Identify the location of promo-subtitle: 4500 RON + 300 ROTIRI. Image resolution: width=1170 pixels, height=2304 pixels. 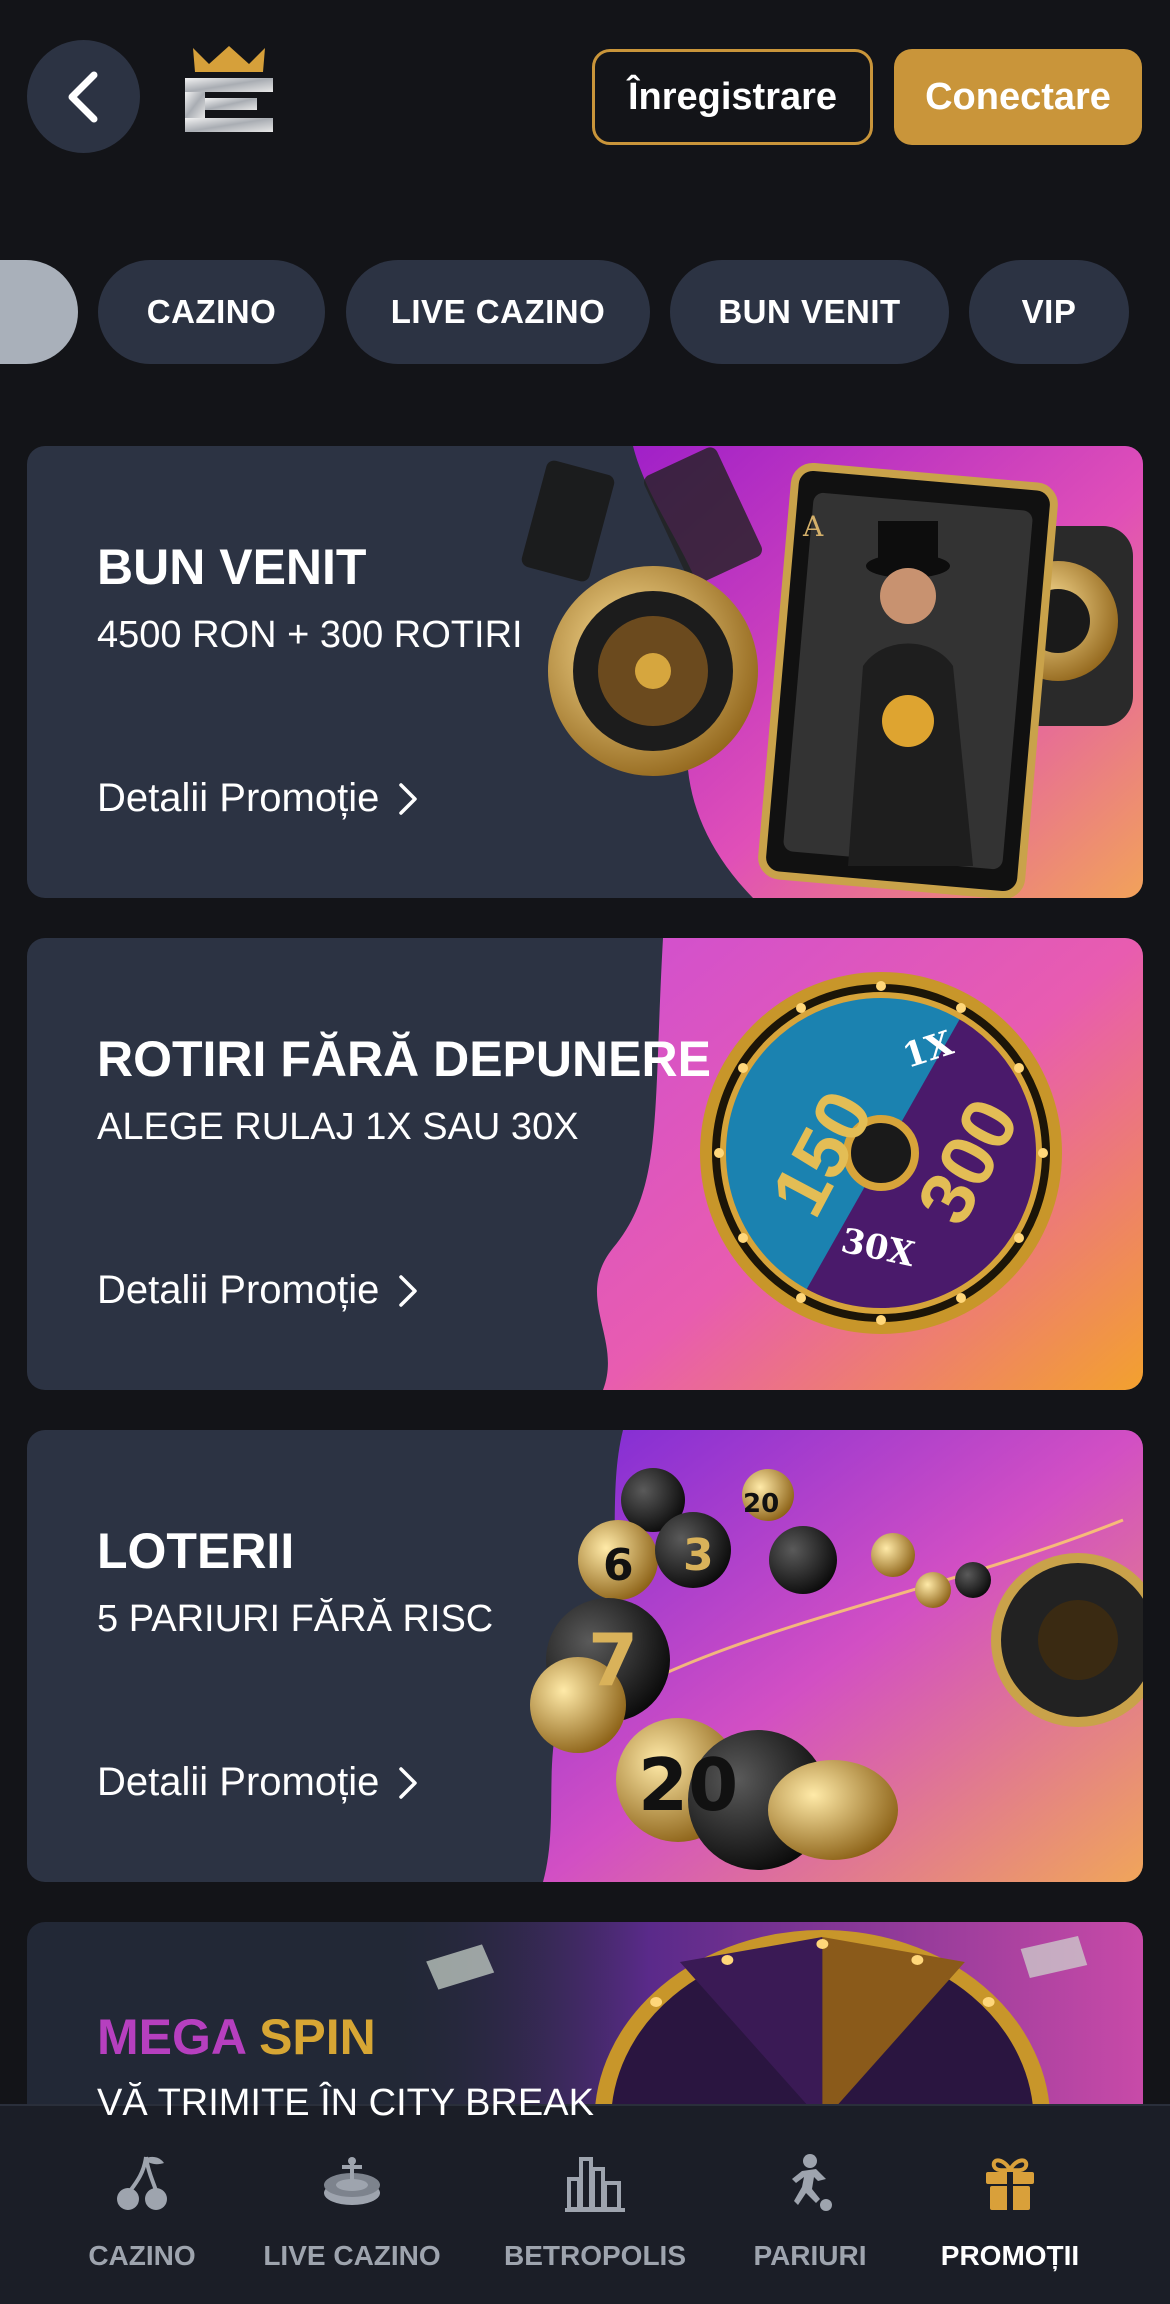
(310, 635).